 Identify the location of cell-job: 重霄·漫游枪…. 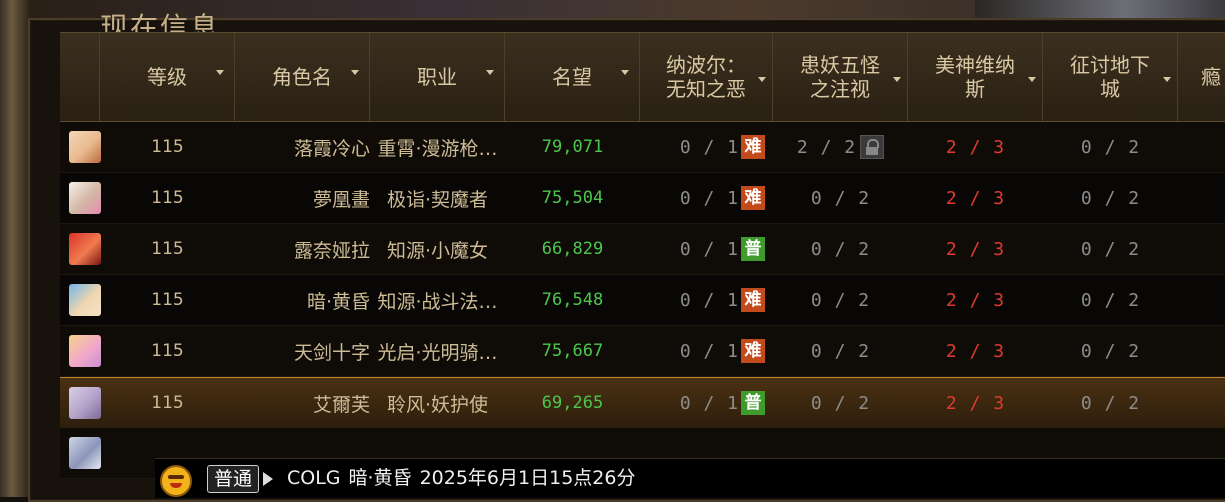
(437, 148).